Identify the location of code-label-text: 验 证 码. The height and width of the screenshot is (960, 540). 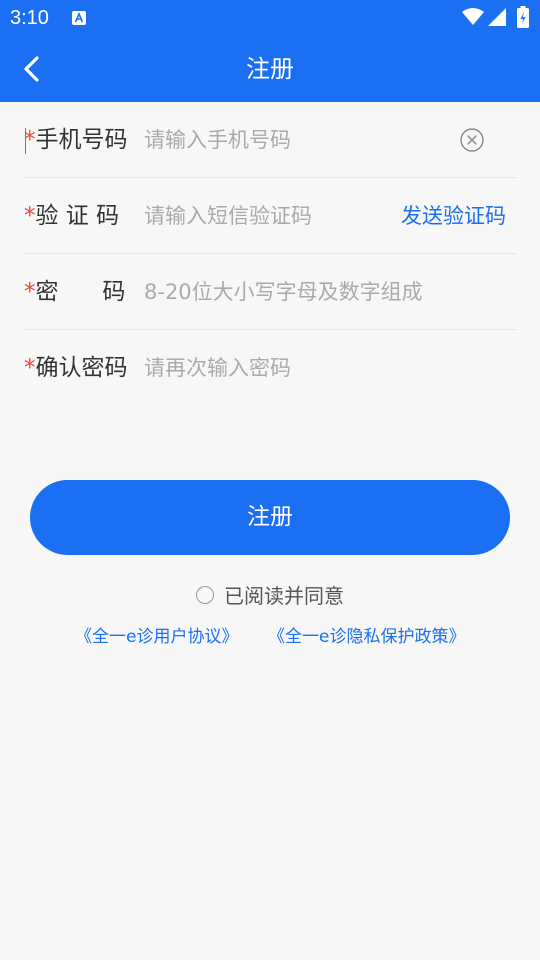
(77, 216).